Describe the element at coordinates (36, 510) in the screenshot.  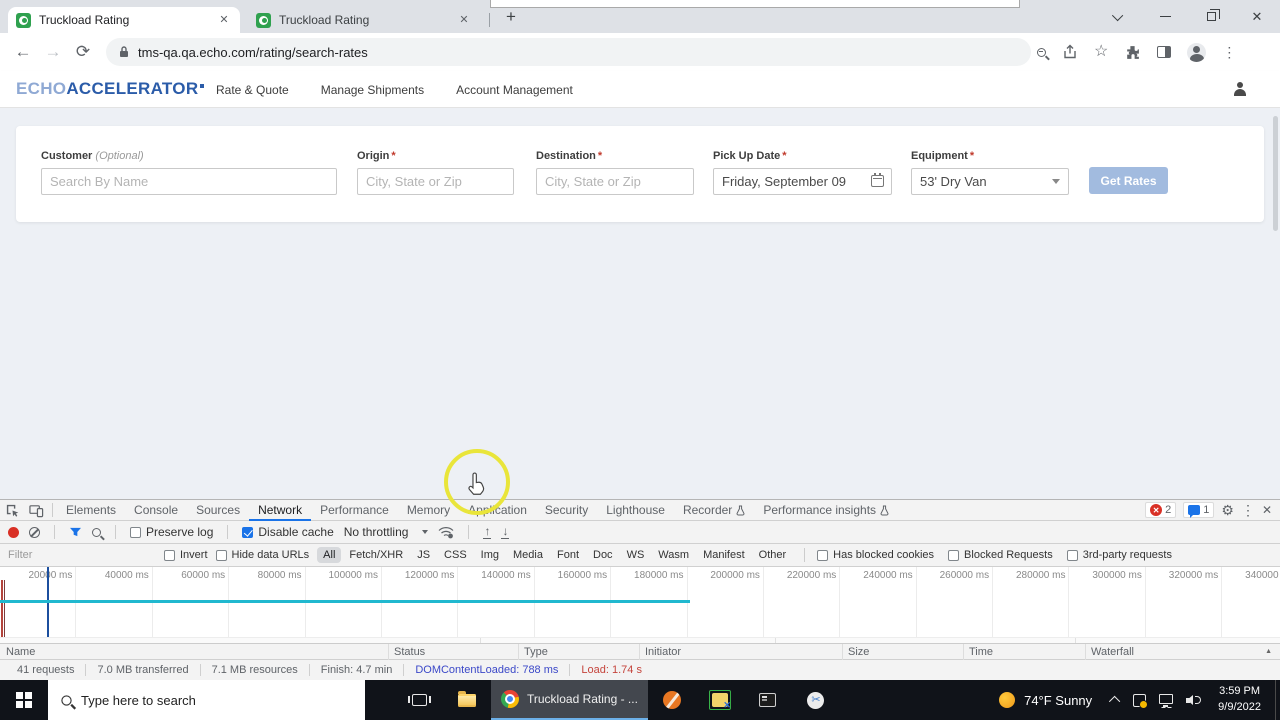
I see `device-toolbar-icon` at that location.